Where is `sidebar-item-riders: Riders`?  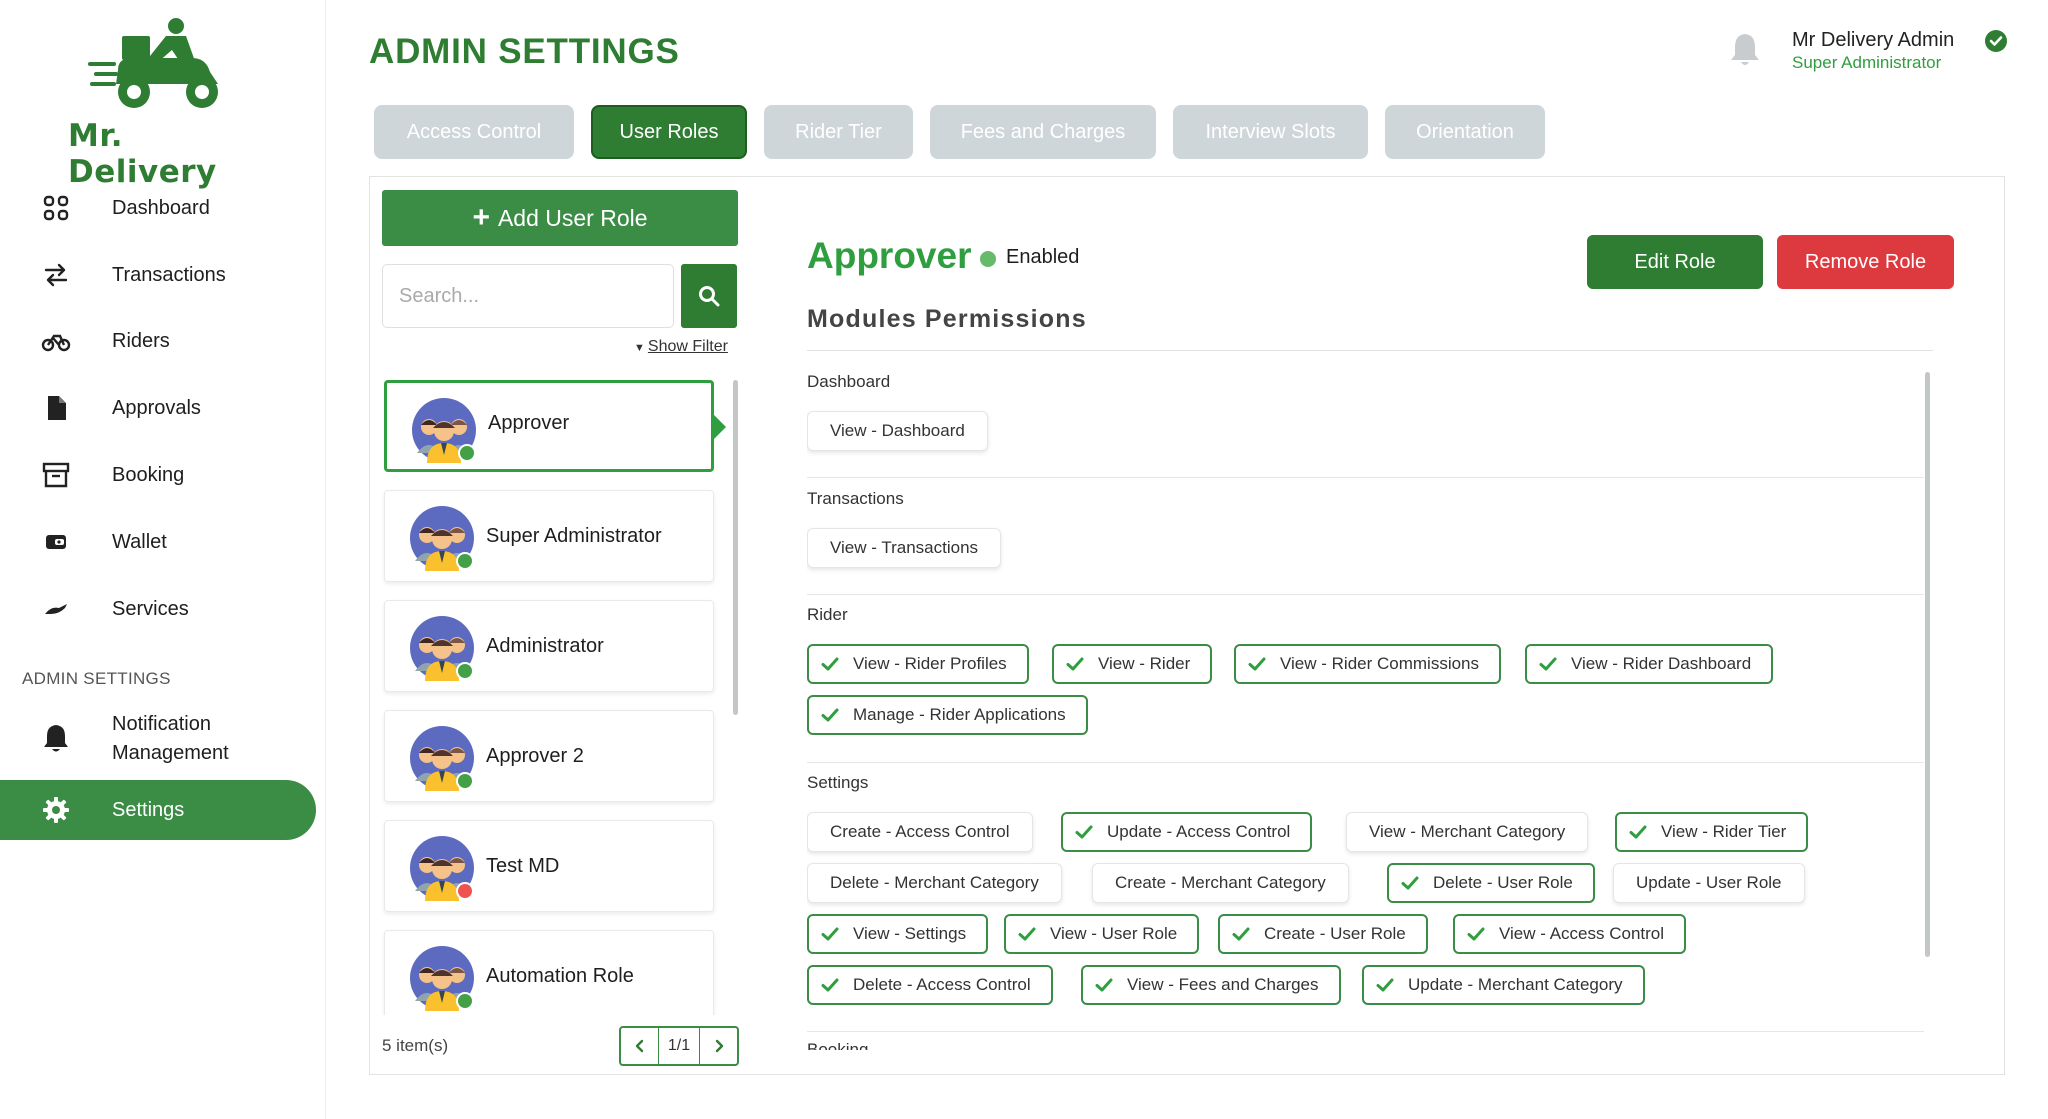 sidebar-item-riders: Riders is located at coordinates (158, 341).